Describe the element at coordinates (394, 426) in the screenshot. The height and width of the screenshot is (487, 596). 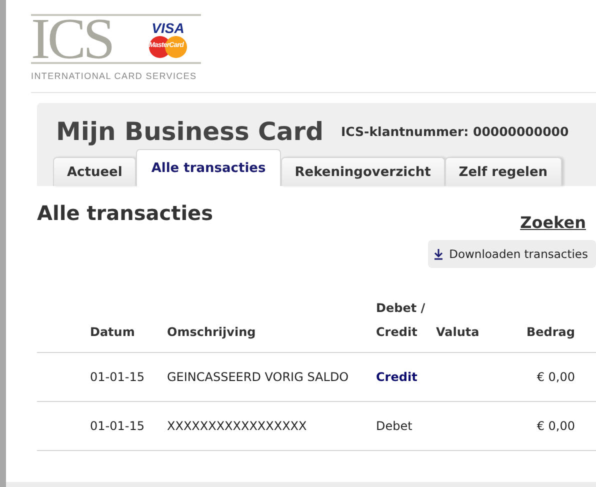
I see `type-cell: Debet` at that location.